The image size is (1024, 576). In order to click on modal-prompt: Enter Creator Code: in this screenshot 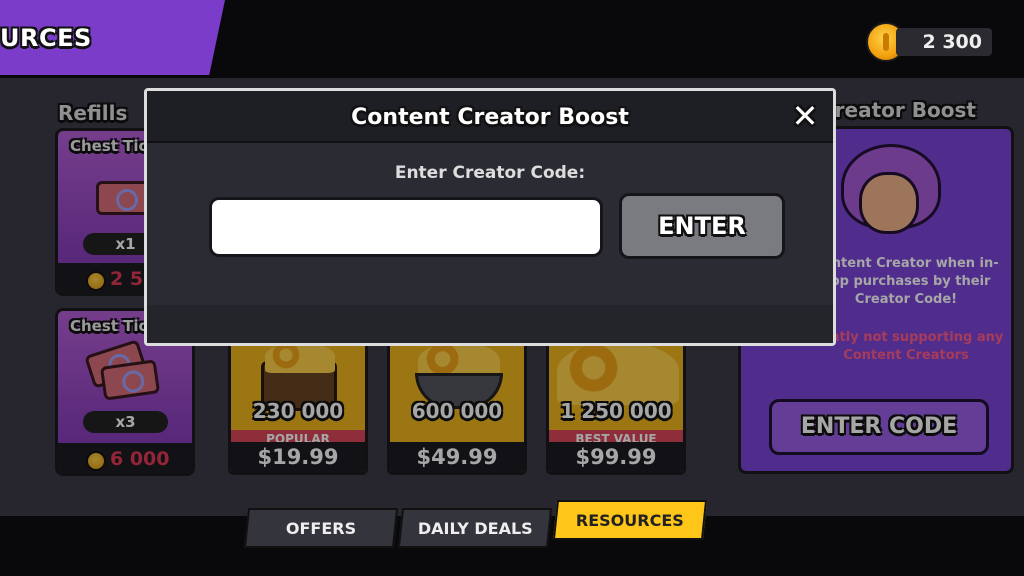, I will do `click(490, 173)`.